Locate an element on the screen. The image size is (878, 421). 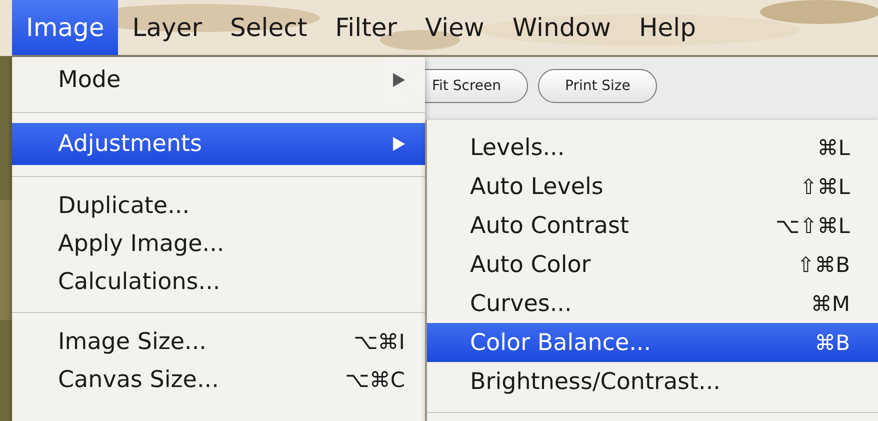
menu-item: Auto Contrast ⌥⇧⌘L is located at coordinates (652, 225).